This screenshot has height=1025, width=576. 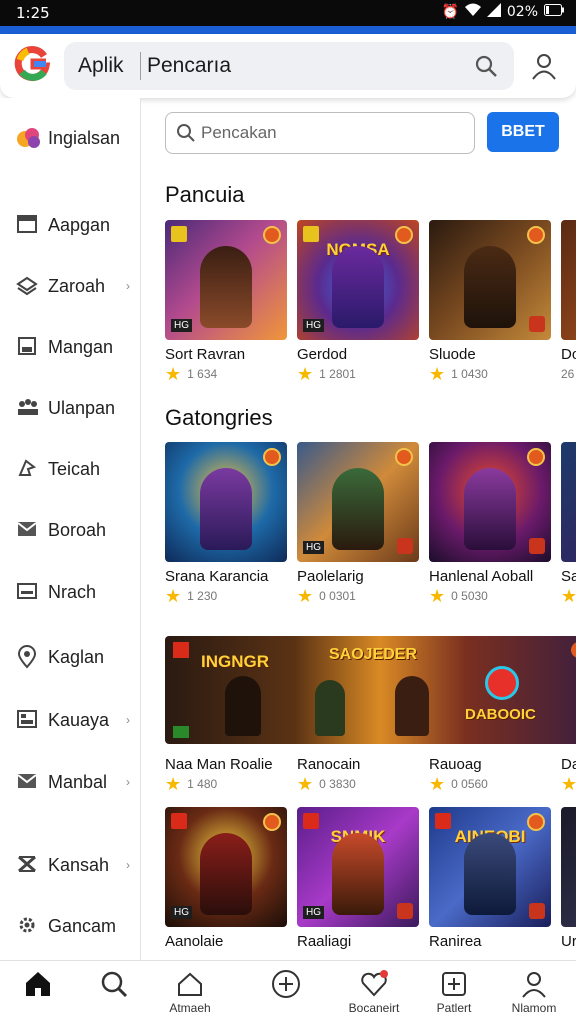 I want to click on rating-value: 0 5030, so click(x=469, y=596).